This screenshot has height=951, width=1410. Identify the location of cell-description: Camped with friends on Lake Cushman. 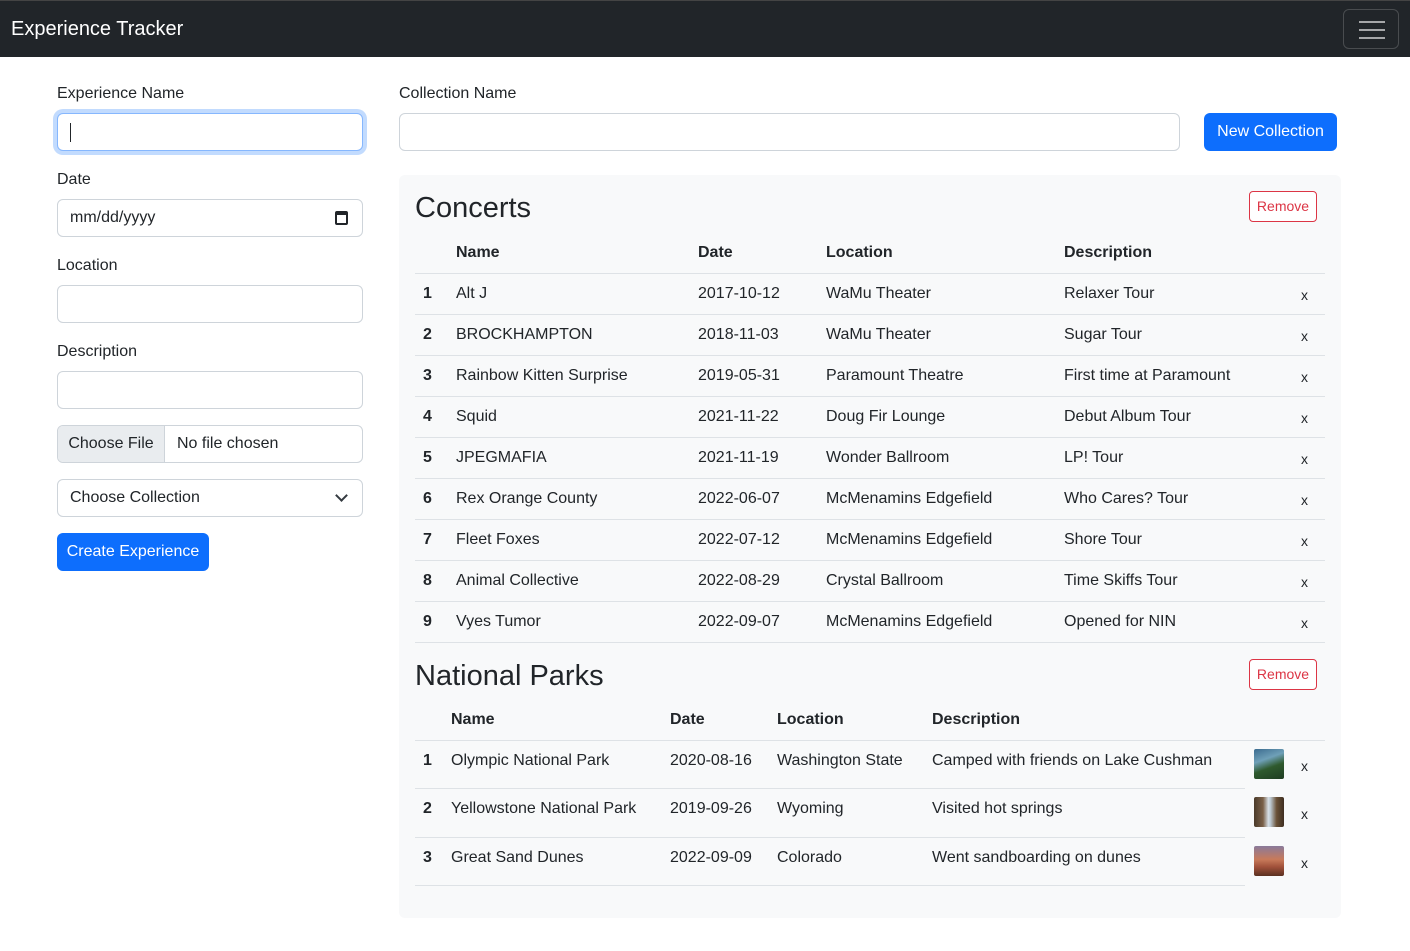
(1072, 760).